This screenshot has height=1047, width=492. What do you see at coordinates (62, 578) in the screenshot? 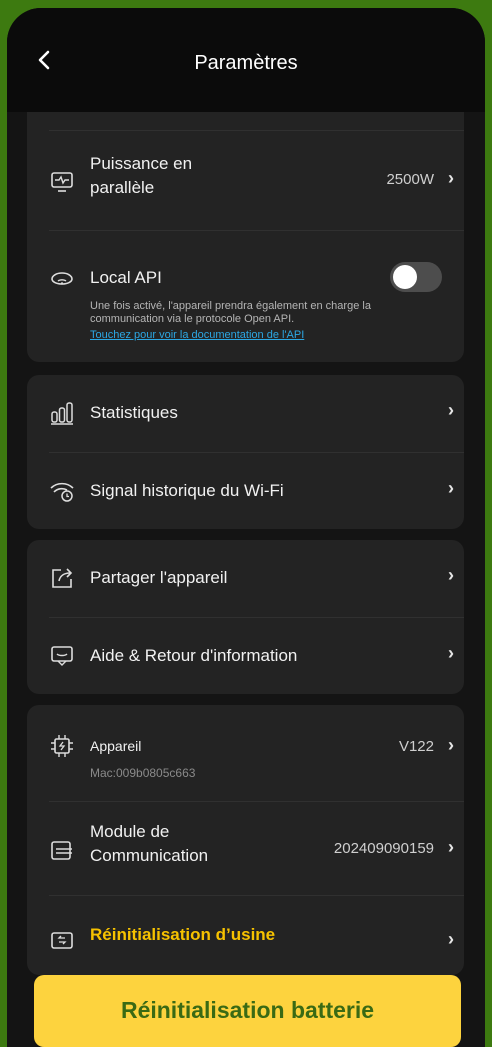
I see `share-icon` at bounding box center [62, 578].